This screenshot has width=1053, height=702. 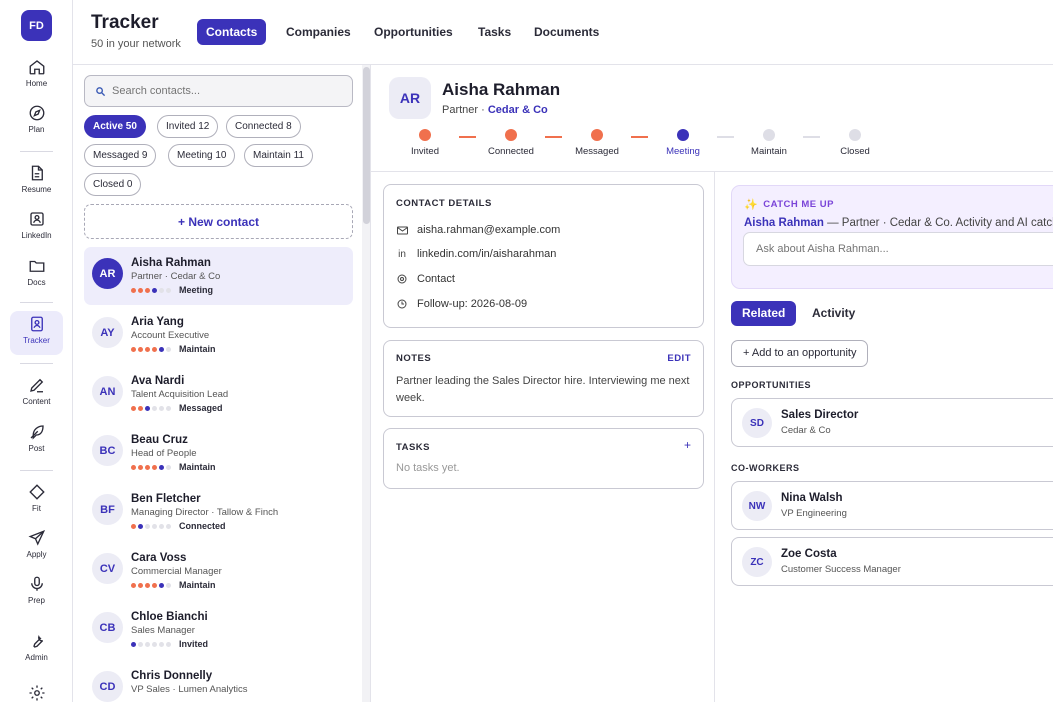 What do you see at coordinates (36, 385) in the screenshot?
I see `pen-icon` at bounding box center [36, 385].